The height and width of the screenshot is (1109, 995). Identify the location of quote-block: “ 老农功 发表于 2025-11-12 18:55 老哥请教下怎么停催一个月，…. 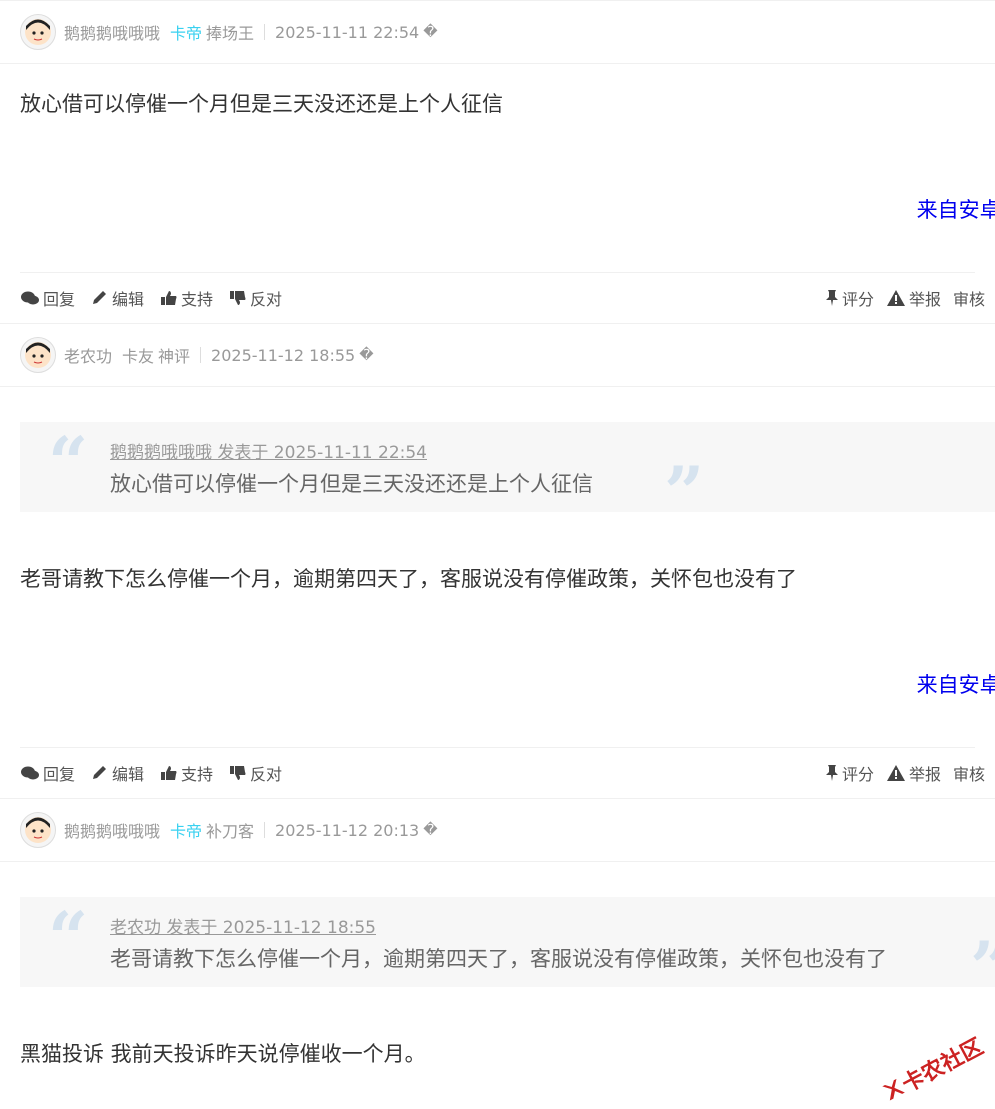
(507, 949).